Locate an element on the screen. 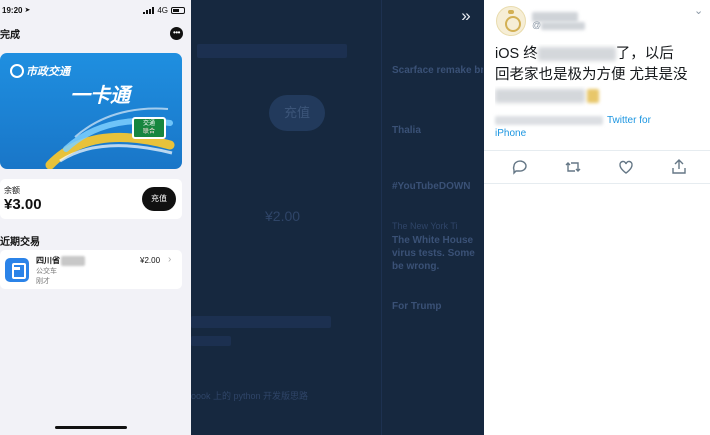  card-badge-bottom: 联合 is located at coordinates (148, 132).